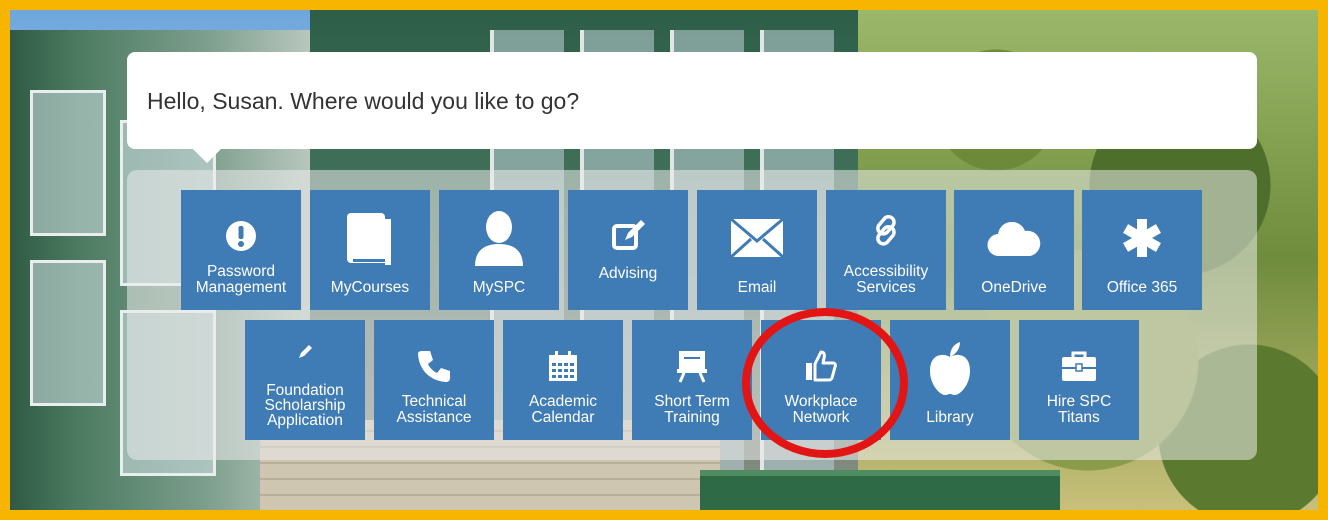  Describe the element at coordinates (757, 238) in the screenshot. I see `envelope-icon` at that location.